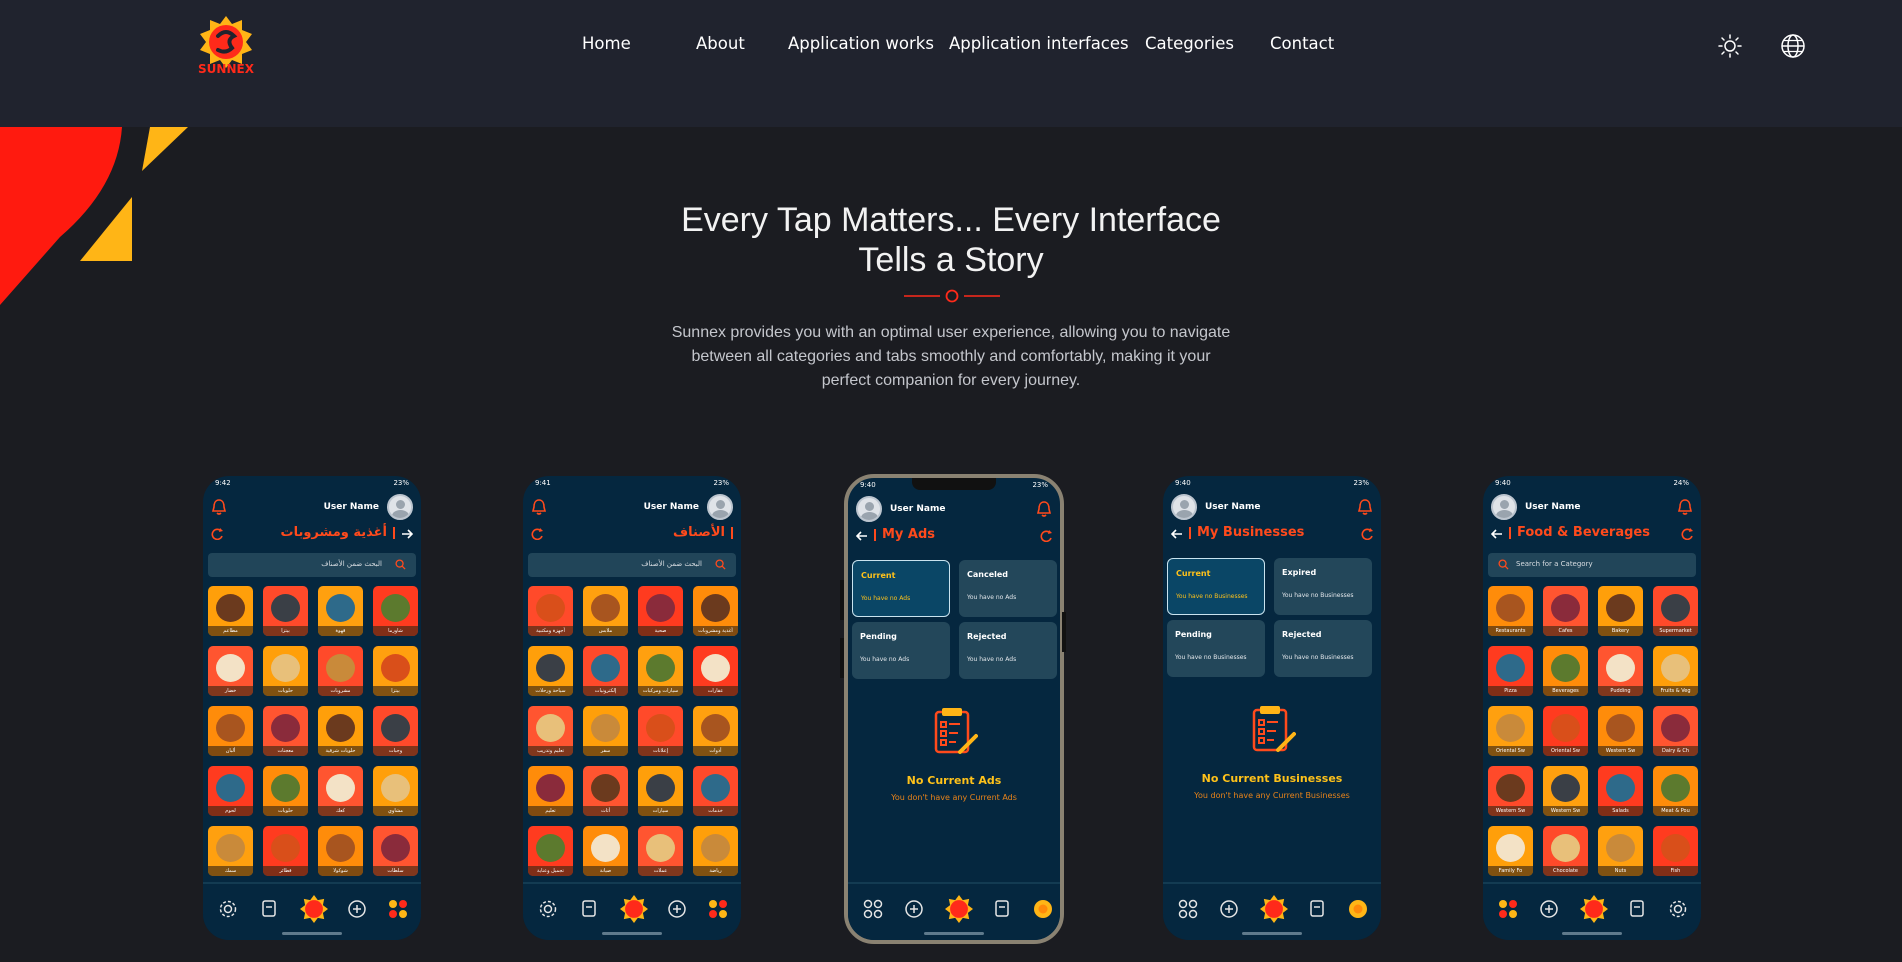 This screenshot has width=1902, height=962. What do you see at coordinates (340, 791) in the screenshot?
I see `category-tile: كعك` at bounding box center [340, 791].